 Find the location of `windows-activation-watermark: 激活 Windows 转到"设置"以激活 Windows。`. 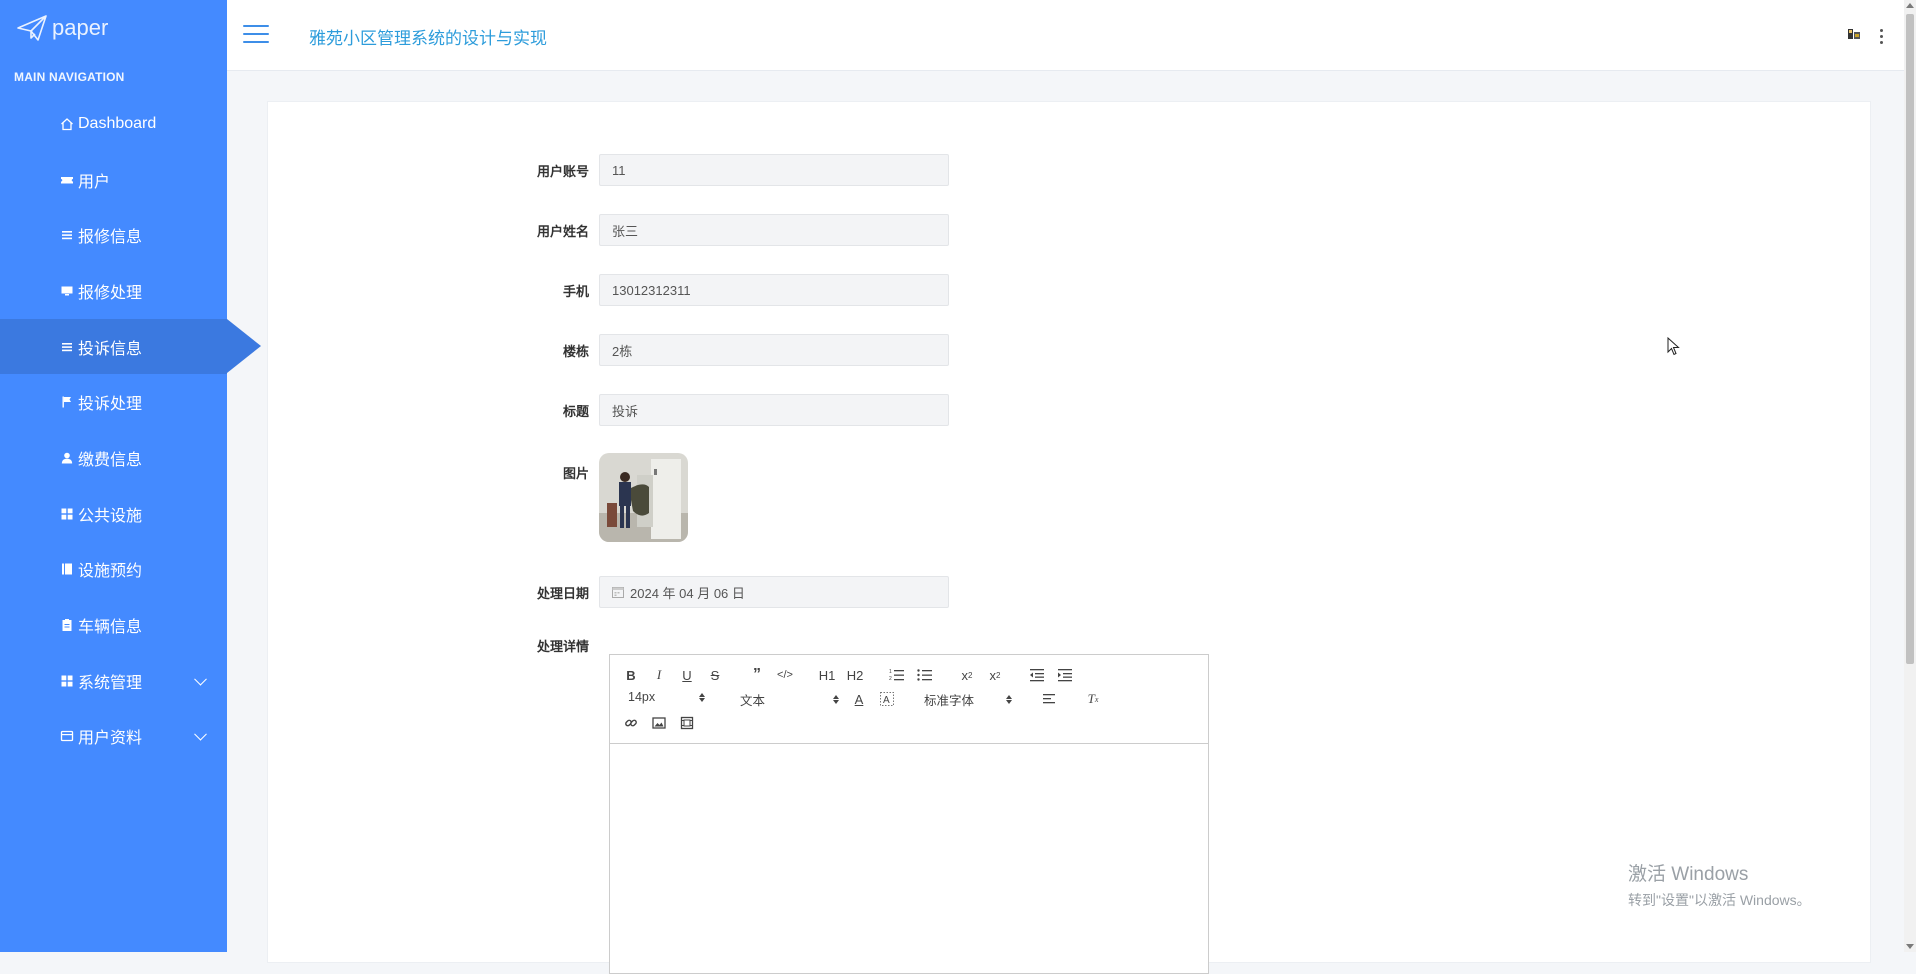

windows-activation-watermark: 激活 Windows 转到"设置"以激活 Windows。 is located at coordinates (1719, 884).